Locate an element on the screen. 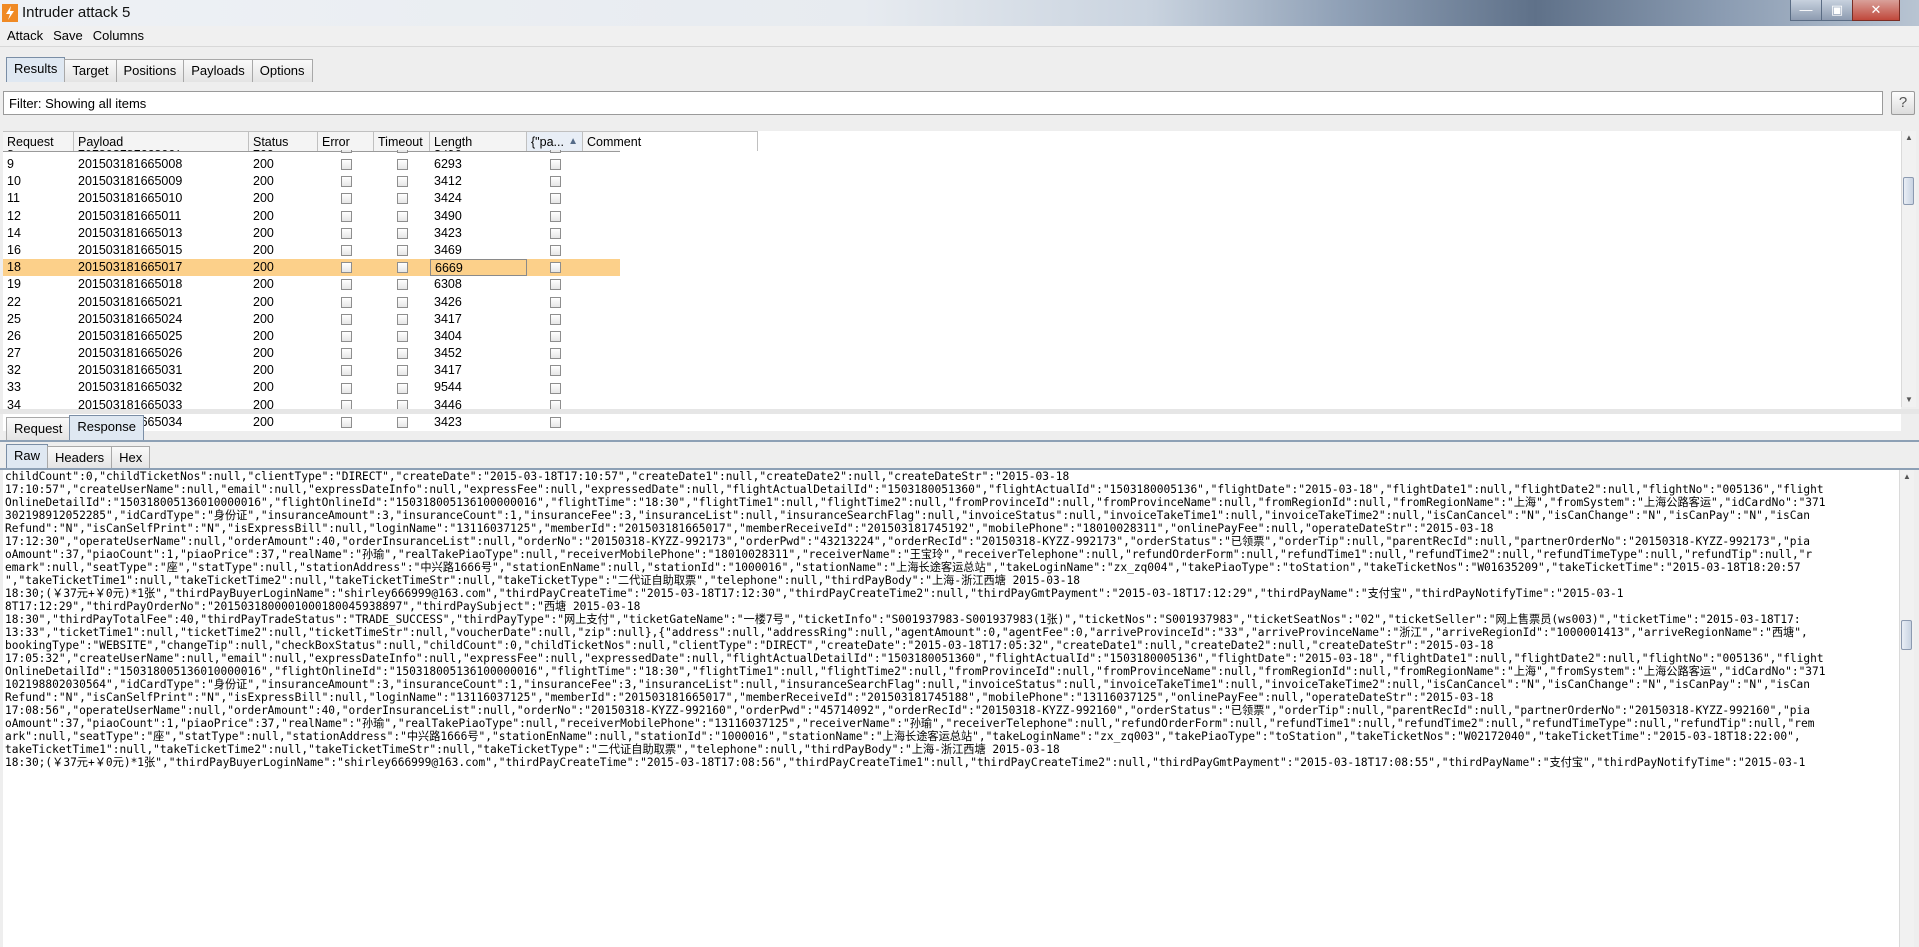 The image size is (1919, 947). table-row: 19 201503181665018 200 6308 is located at coordinates (311, 284).